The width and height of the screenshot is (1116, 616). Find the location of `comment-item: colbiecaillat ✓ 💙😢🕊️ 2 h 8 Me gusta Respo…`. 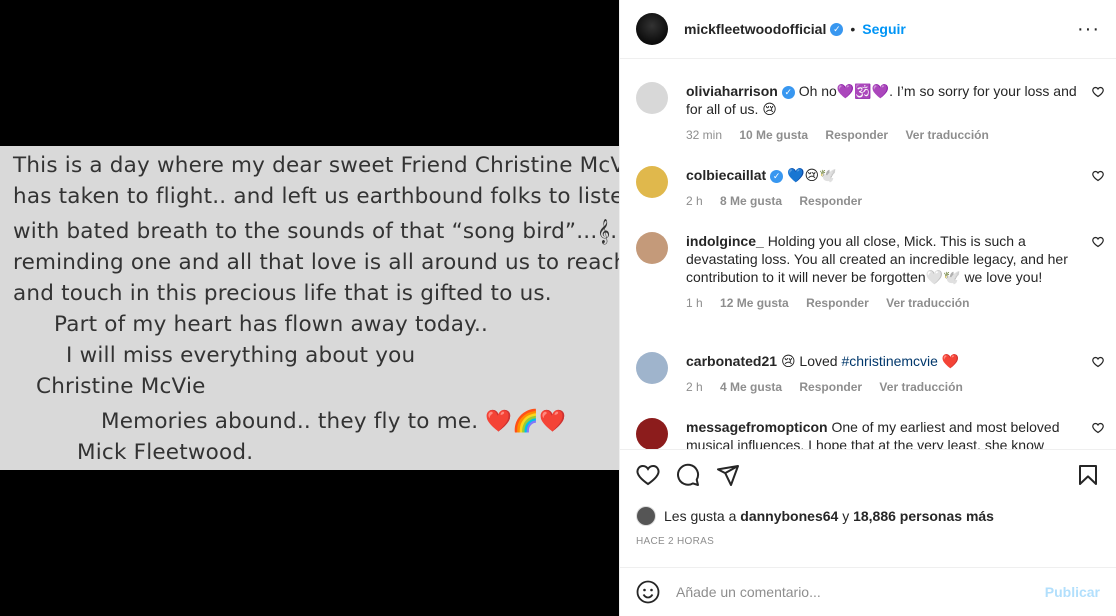

comment-item: colbiecaillat ✓ 💙😢🕊️ 2 h 8 Me gusta Respo… is located at coordinates (870, 188).